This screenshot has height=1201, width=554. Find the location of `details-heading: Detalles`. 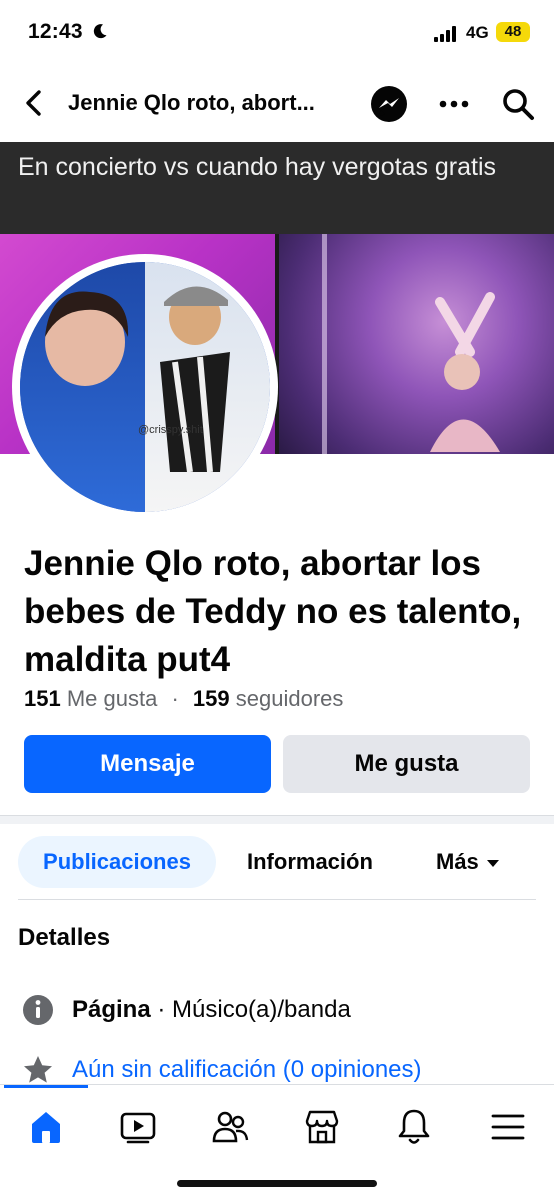

details-heading: Detalles is located at coordinates (64, 937).